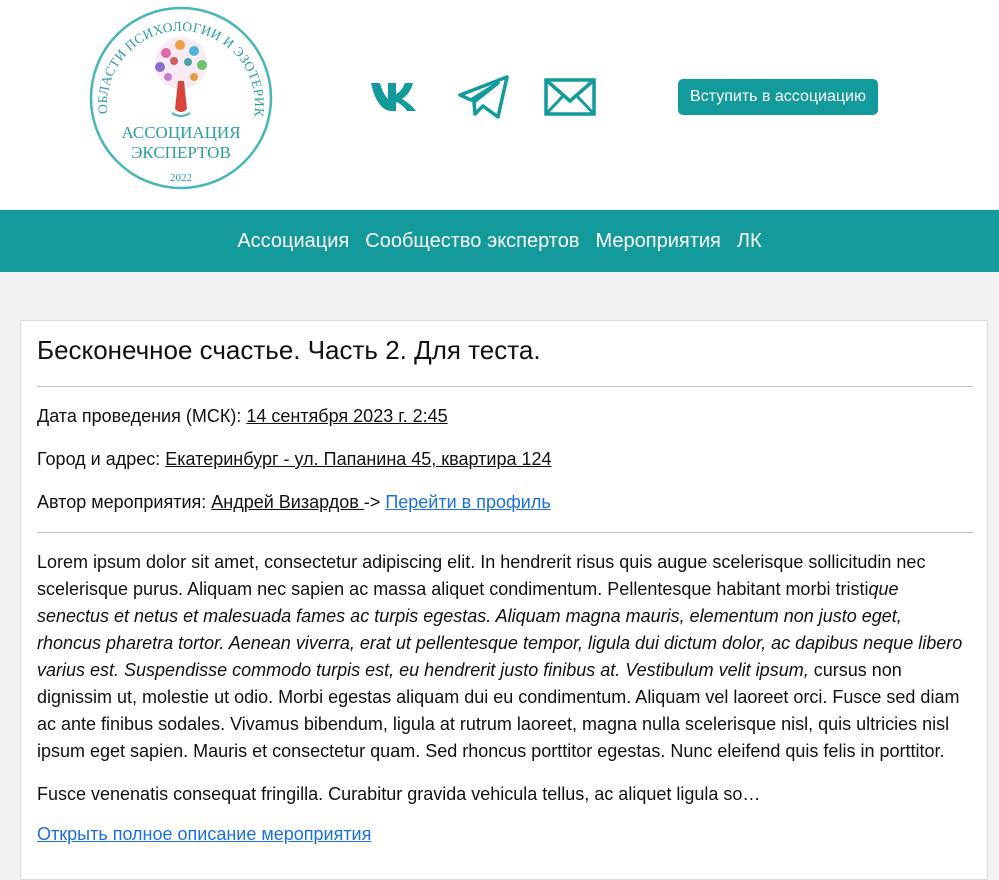 The image size is (999, 880). I want to click on nav-item-expert-community: Сообщество экспертов, so click(472, 241).